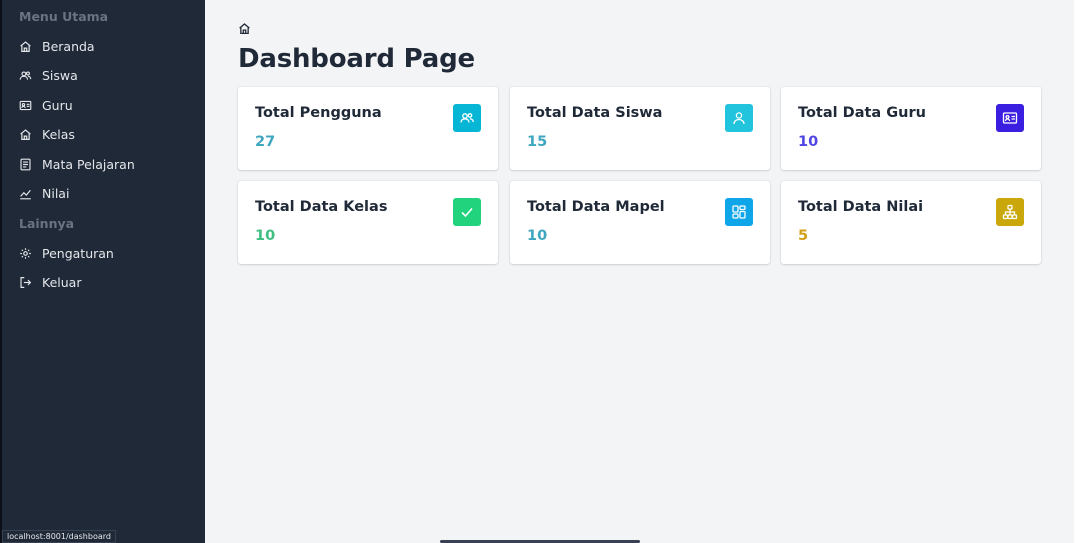 The width and height of the screenshot is (1080, 543). What do you see at coordinates (596, 207) in the screenshot?
I see `card-title: Total Data Mapel` at bounding box center [596, 207].